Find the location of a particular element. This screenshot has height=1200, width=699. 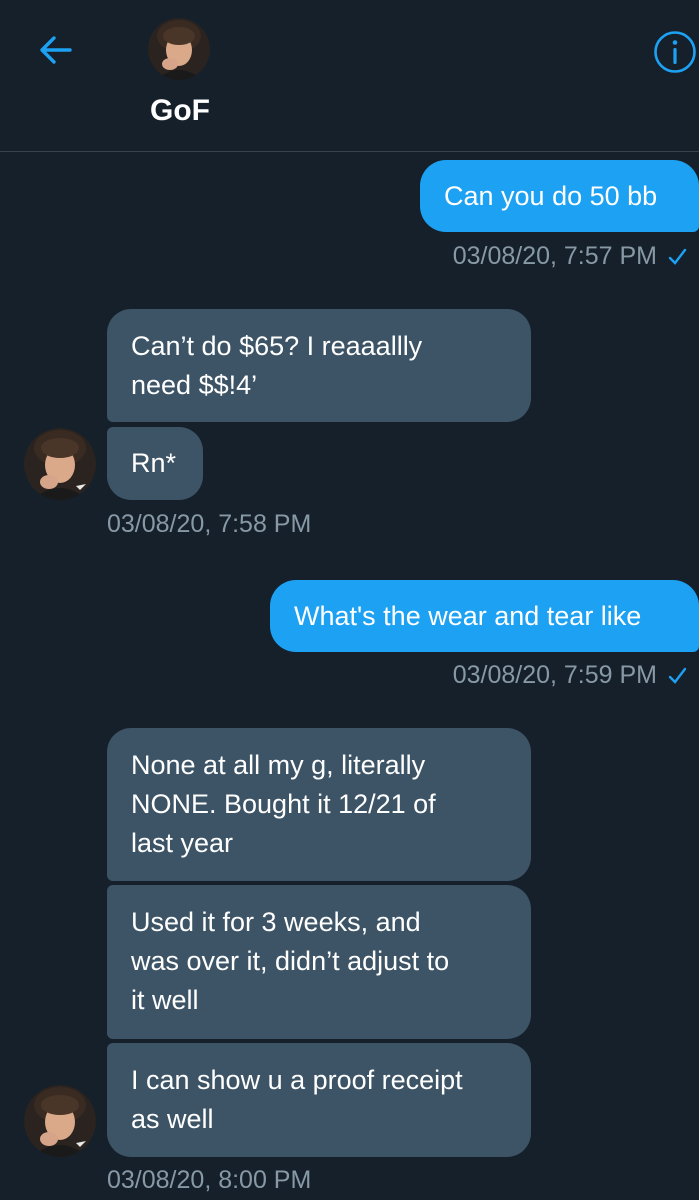

info-icon is located at coordinates (675, 54).